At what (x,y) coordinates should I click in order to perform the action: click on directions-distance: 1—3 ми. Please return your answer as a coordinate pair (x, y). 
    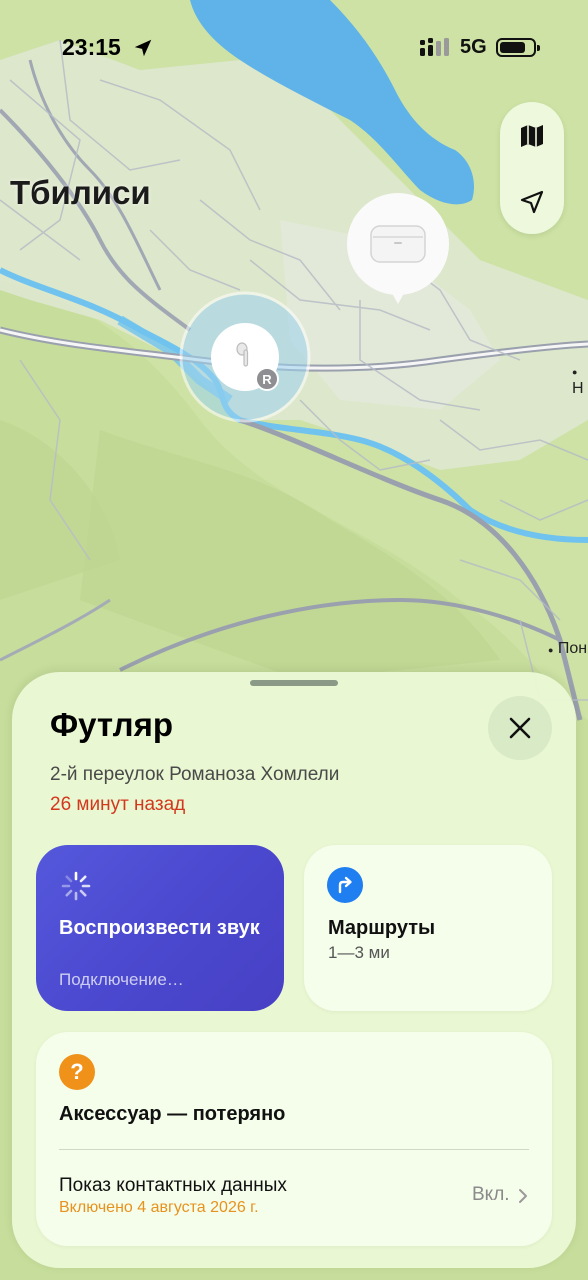
    Looking at the image, I should click on (359, 952).